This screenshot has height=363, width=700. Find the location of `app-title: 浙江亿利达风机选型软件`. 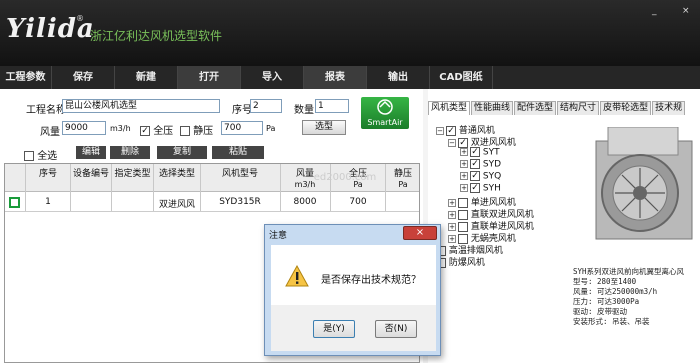

app-title: 浙江亿利达风机选型软件 is located at coordinates (156, 36).